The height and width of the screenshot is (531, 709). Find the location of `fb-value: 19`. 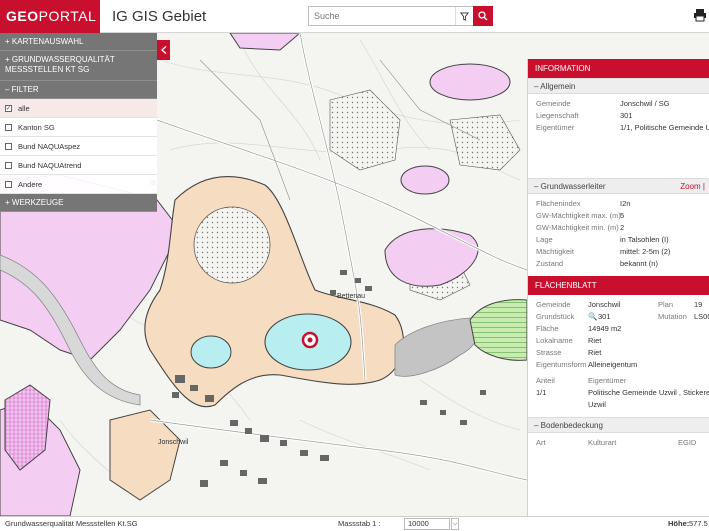

fb-value: 19 is located at coordinates (698, 304).